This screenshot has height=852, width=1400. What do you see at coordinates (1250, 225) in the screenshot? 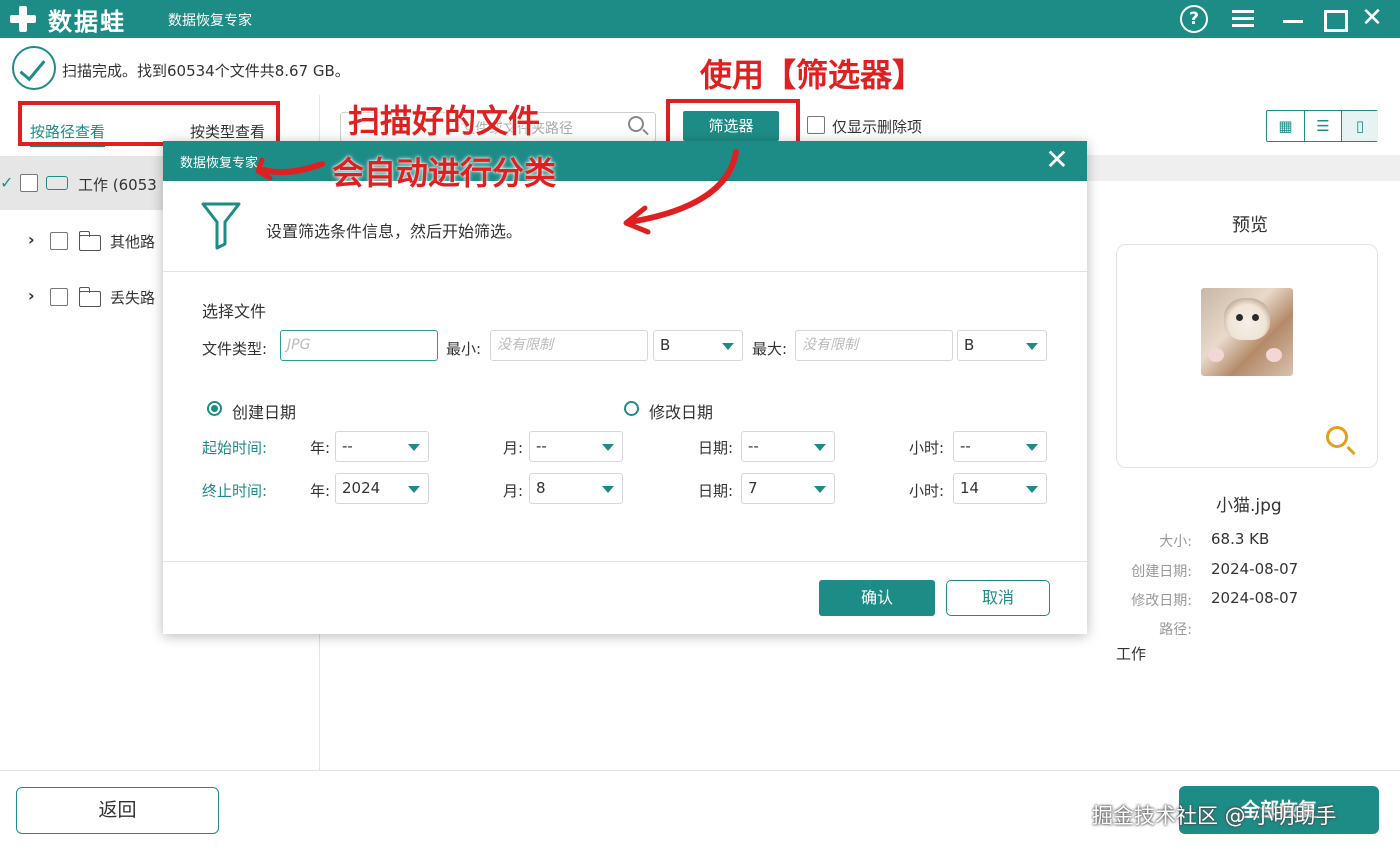
I see `preview-title: 预览` at bounding box center [1250, 225].